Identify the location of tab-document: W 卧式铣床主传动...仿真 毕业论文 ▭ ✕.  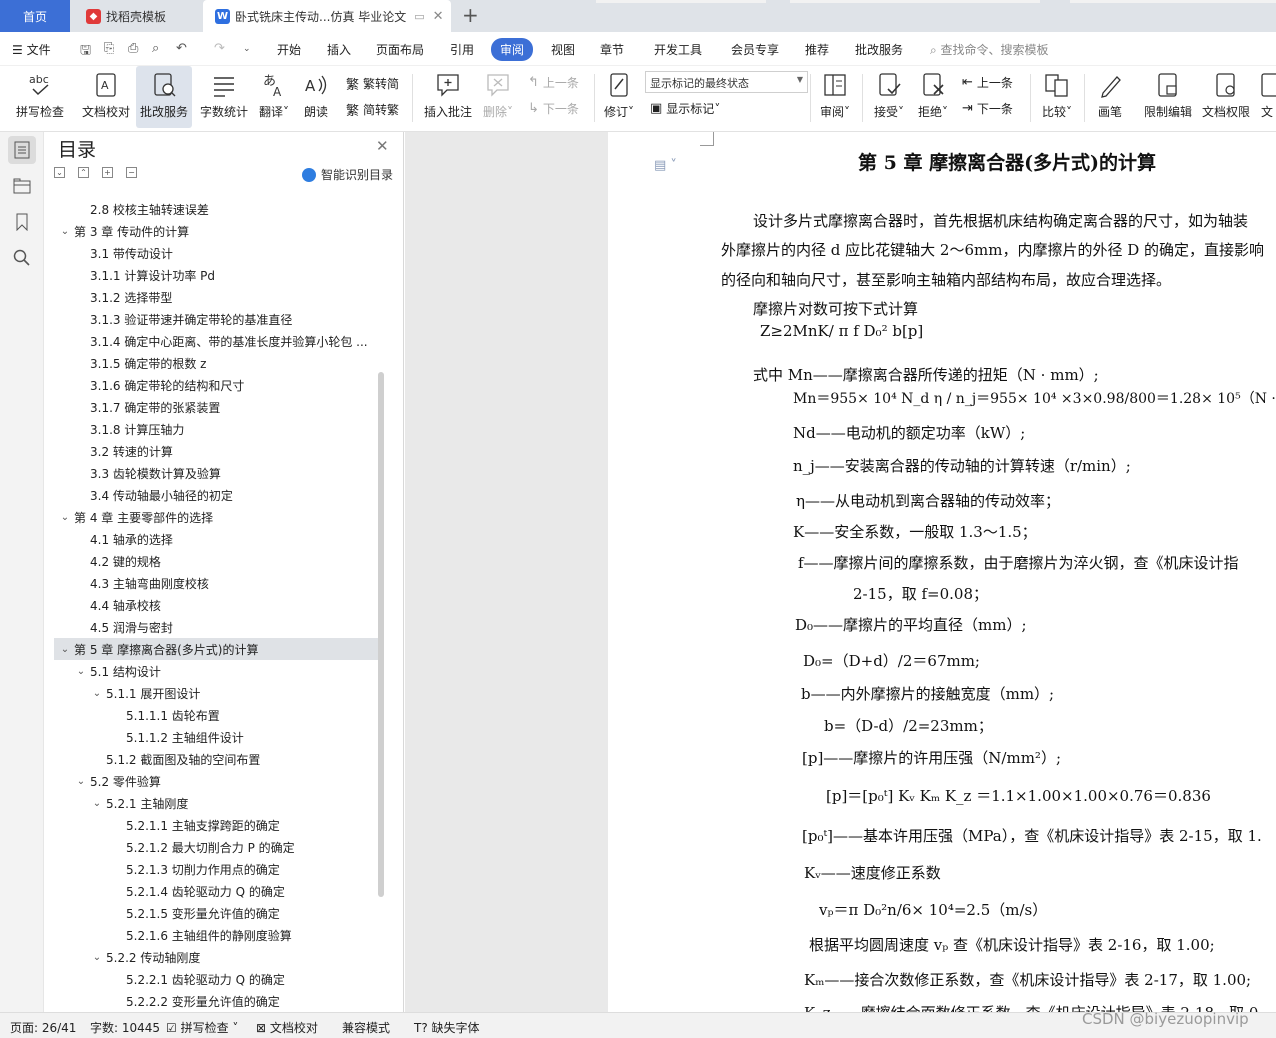
(327, 16).